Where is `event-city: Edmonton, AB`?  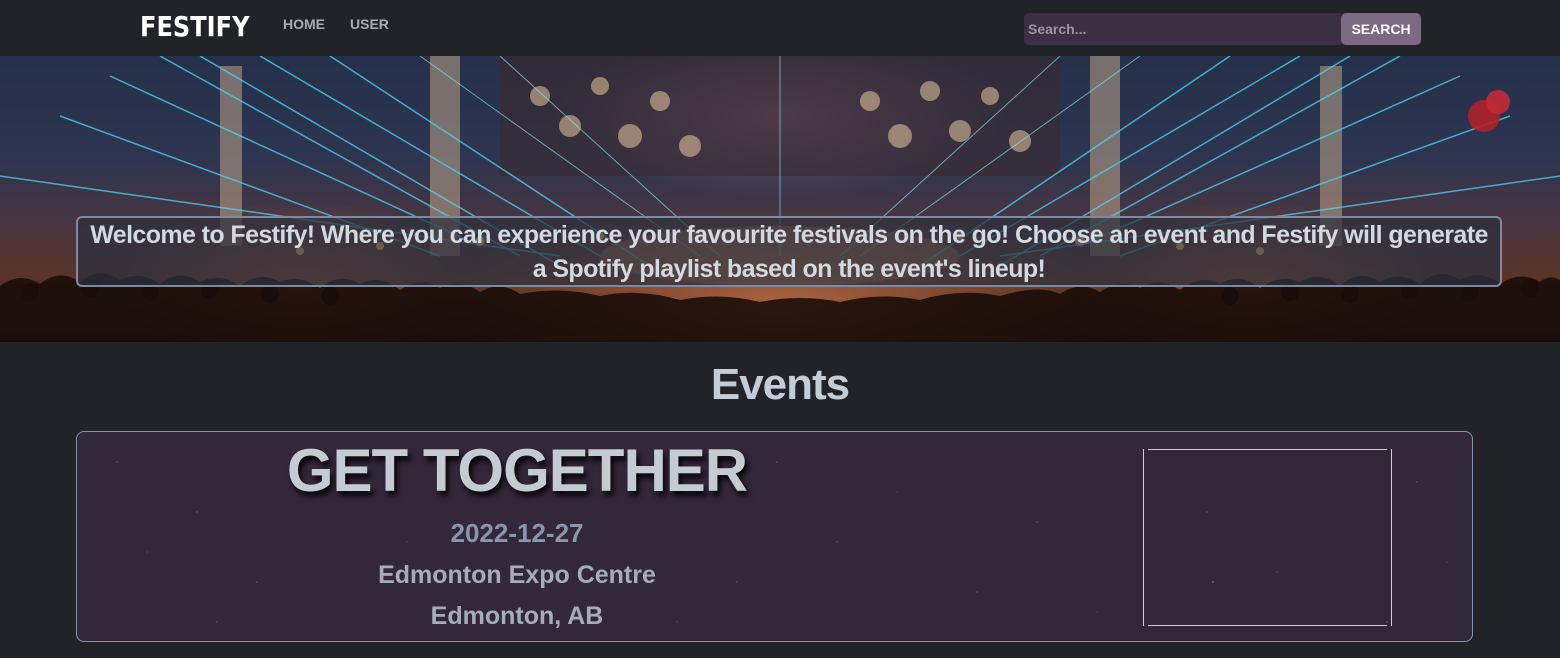
event-city: Edmonton, AB is located at coordinates (517, 616).